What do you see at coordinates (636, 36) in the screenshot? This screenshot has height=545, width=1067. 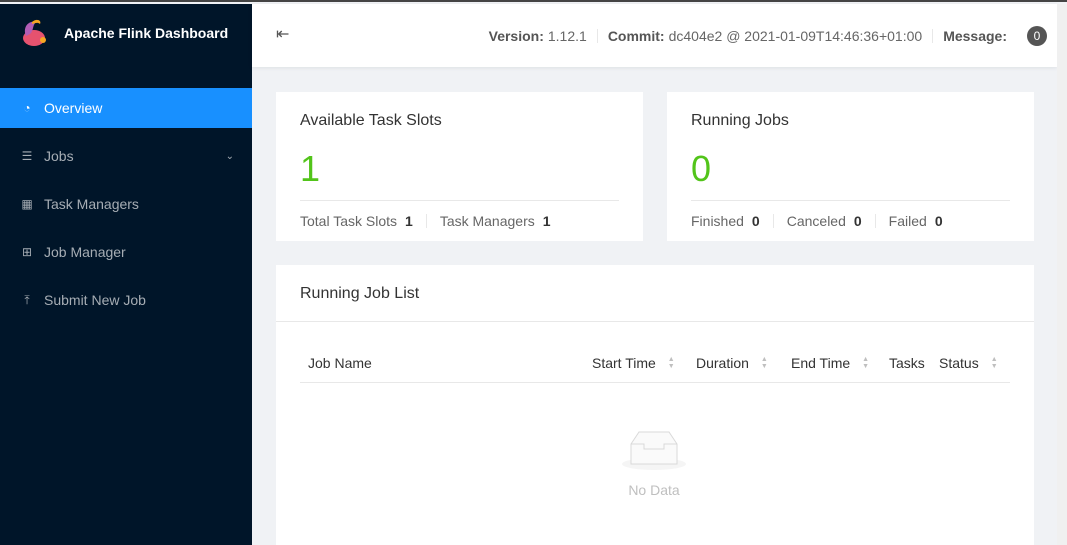 I see `commit-label: Commit:` at bounding box center [636, 36].